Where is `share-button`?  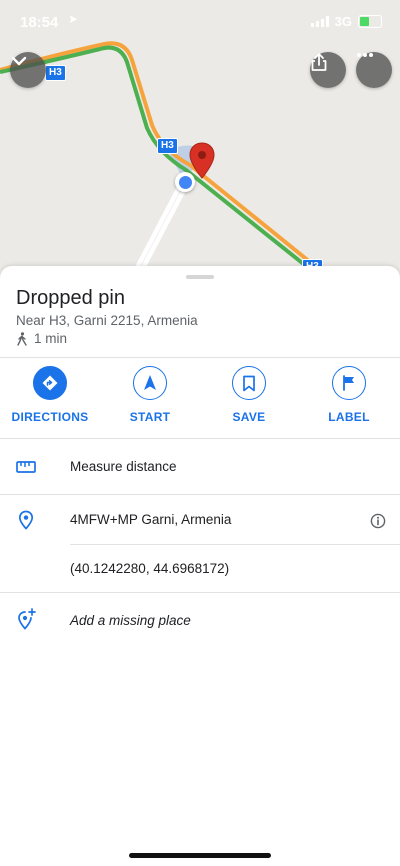 share-button is located at coordinates (328, 70).